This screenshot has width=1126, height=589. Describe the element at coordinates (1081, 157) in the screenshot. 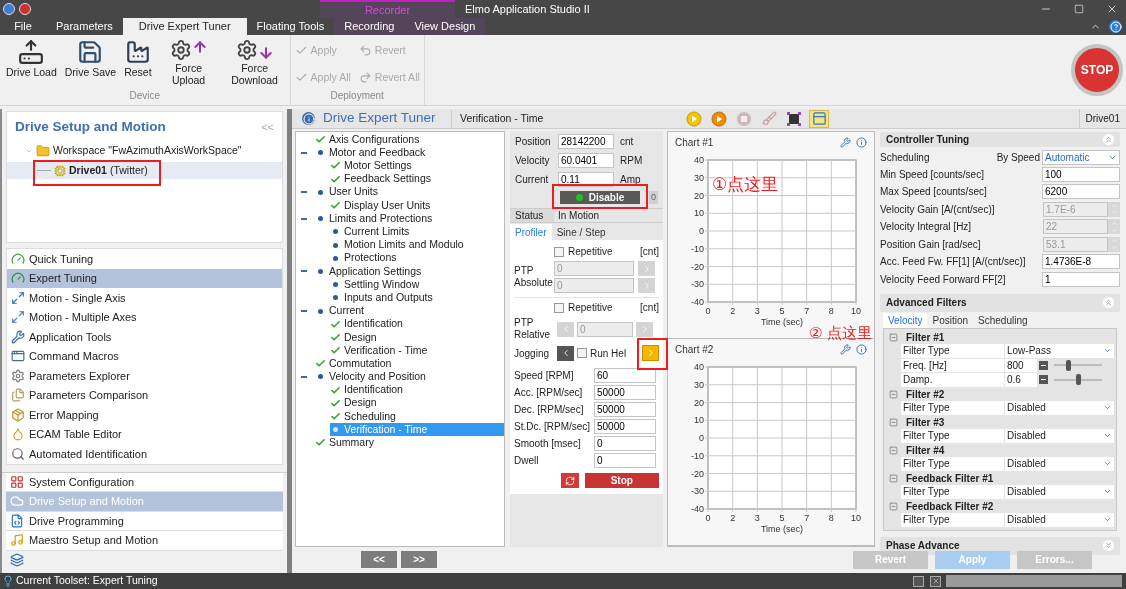

I see `dropdown: Automatic` at that location.